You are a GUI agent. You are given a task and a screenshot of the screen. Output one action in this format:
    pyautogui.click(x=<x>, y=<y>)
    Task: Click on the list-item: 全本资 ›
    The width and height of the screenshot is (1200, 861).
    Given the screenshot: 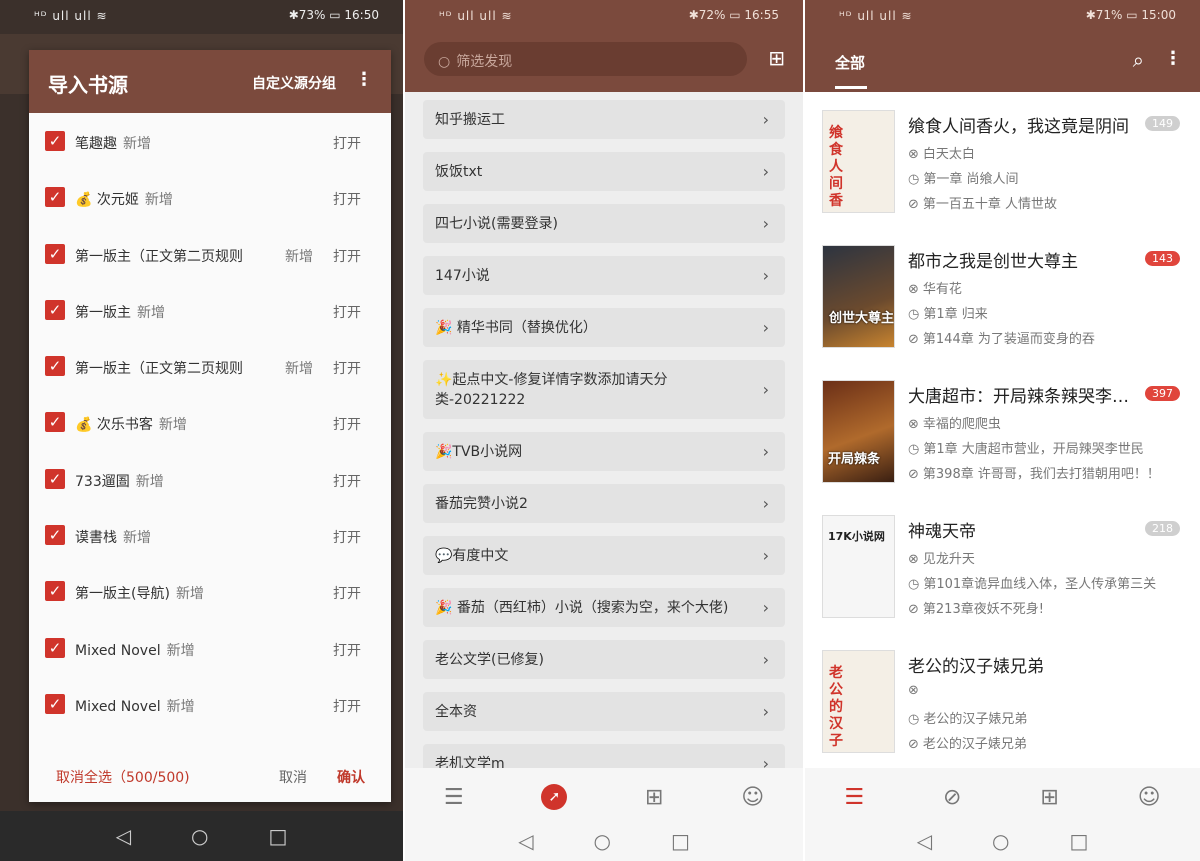 What is the action you would take?
    pyautogui.click(x=604, y=711)
    